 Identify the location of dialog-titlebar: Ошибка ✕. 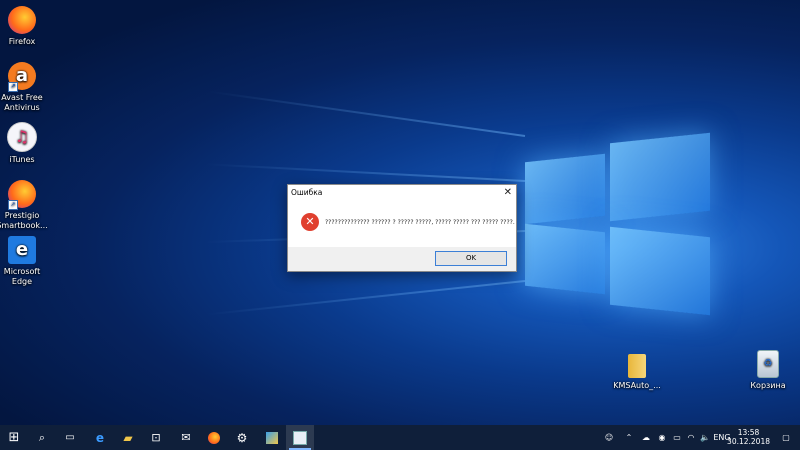
(402, 193).